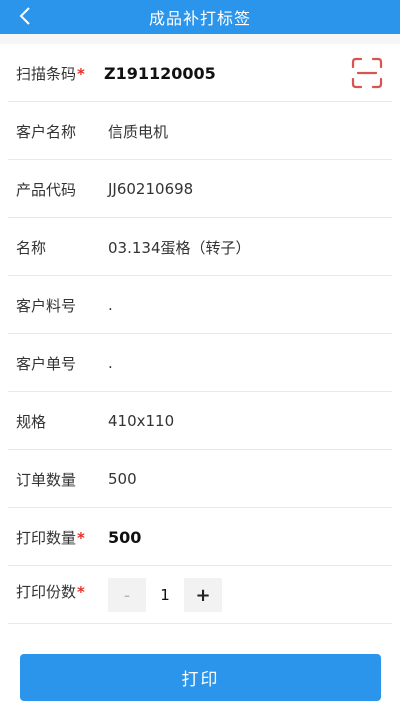 This screenshot has width=400, height=710. What do you see at coordinates (110, 305) in the screenshot?
I see `customer-material-value: .` at bounding box center [110, 305].